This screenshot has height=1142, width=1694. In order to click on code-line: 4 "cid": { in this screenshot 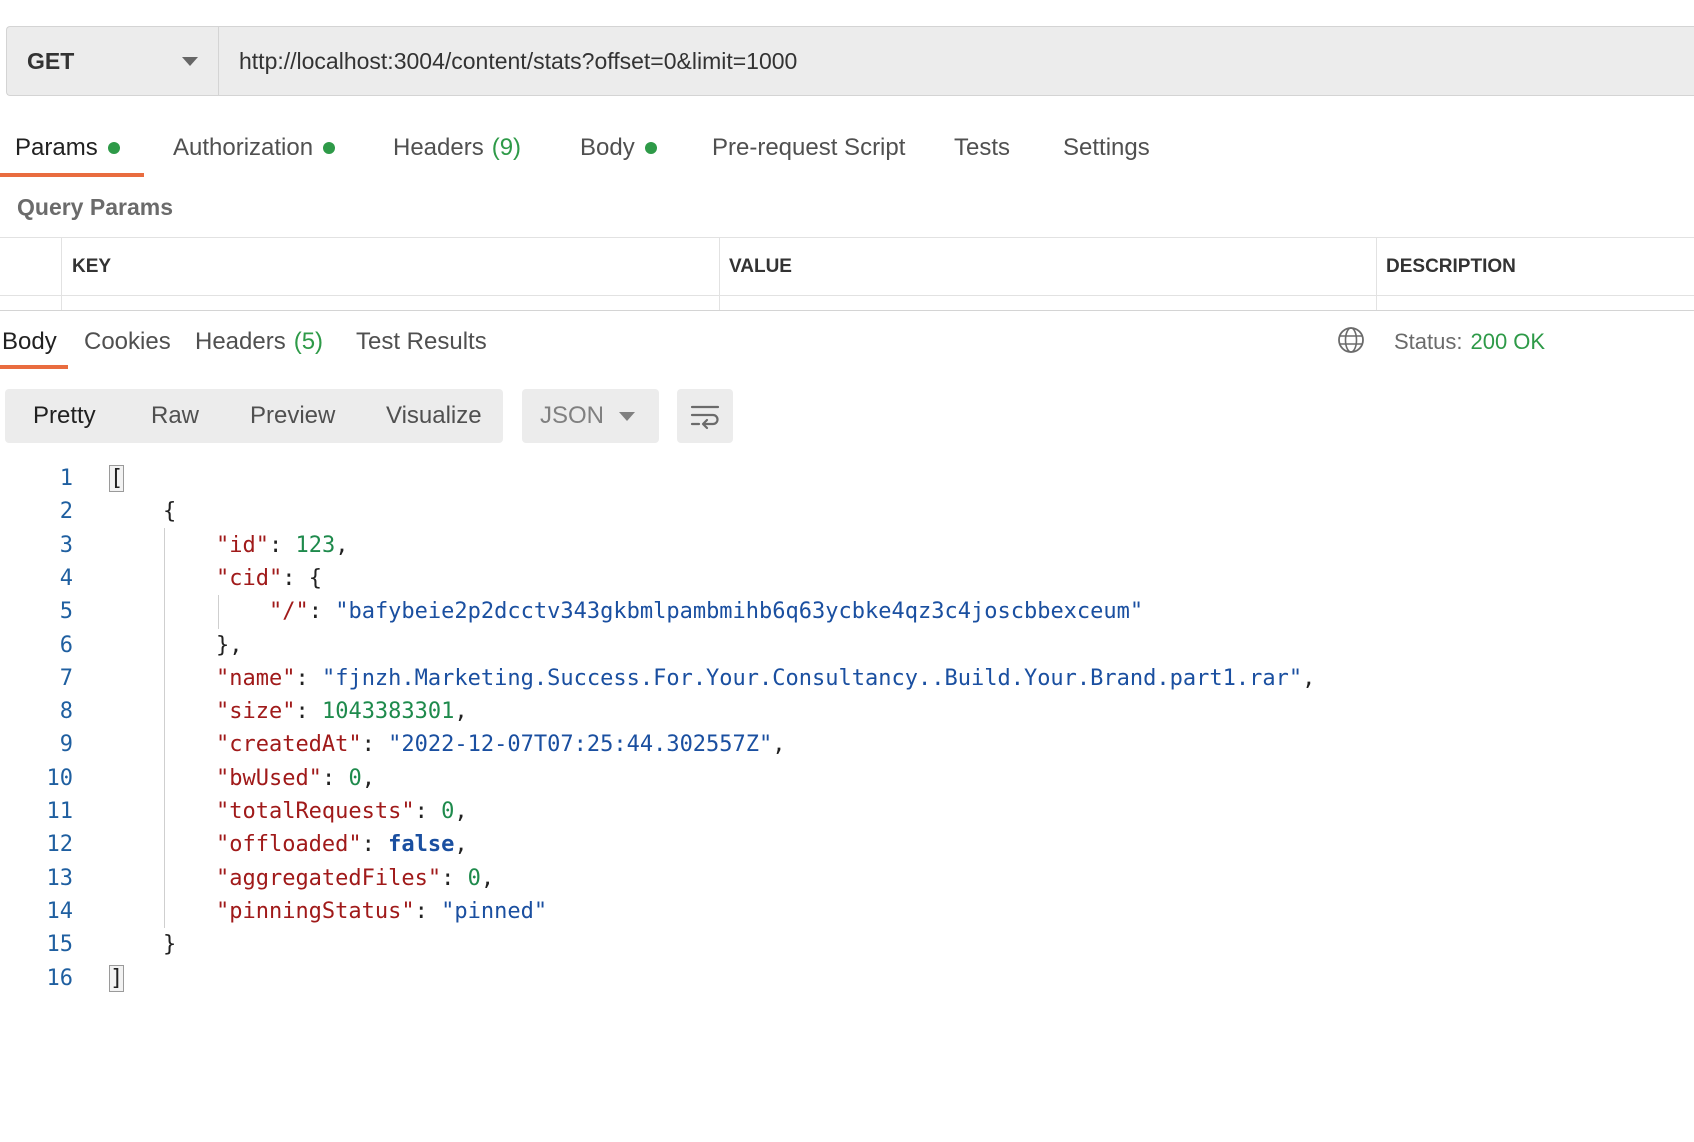, I will do `click(847, 578)`.